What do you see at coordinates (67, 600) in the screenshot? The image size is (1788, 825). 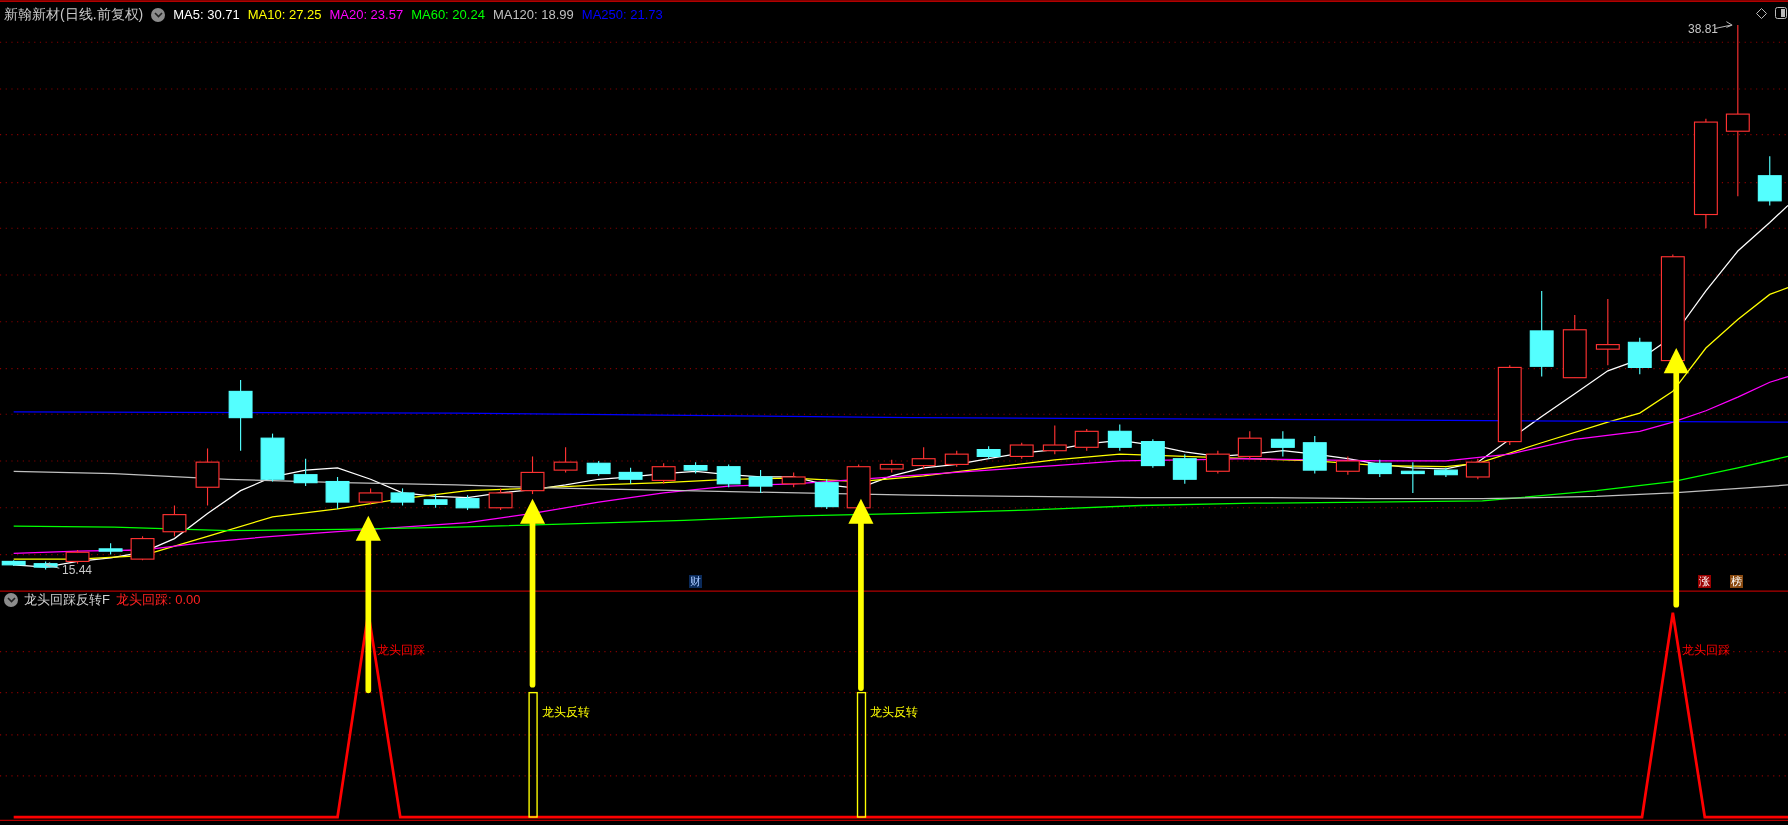 I see `indicator-name: 龙头回踩反转F` at bounding box center [67, 600].